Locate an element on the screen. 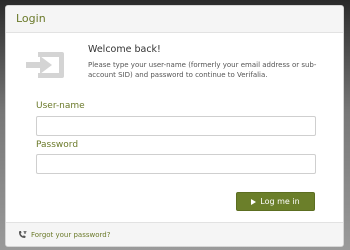 The image size is (350, 250). welcome-heading: Welcome back! is located at coordinates (124, 49).